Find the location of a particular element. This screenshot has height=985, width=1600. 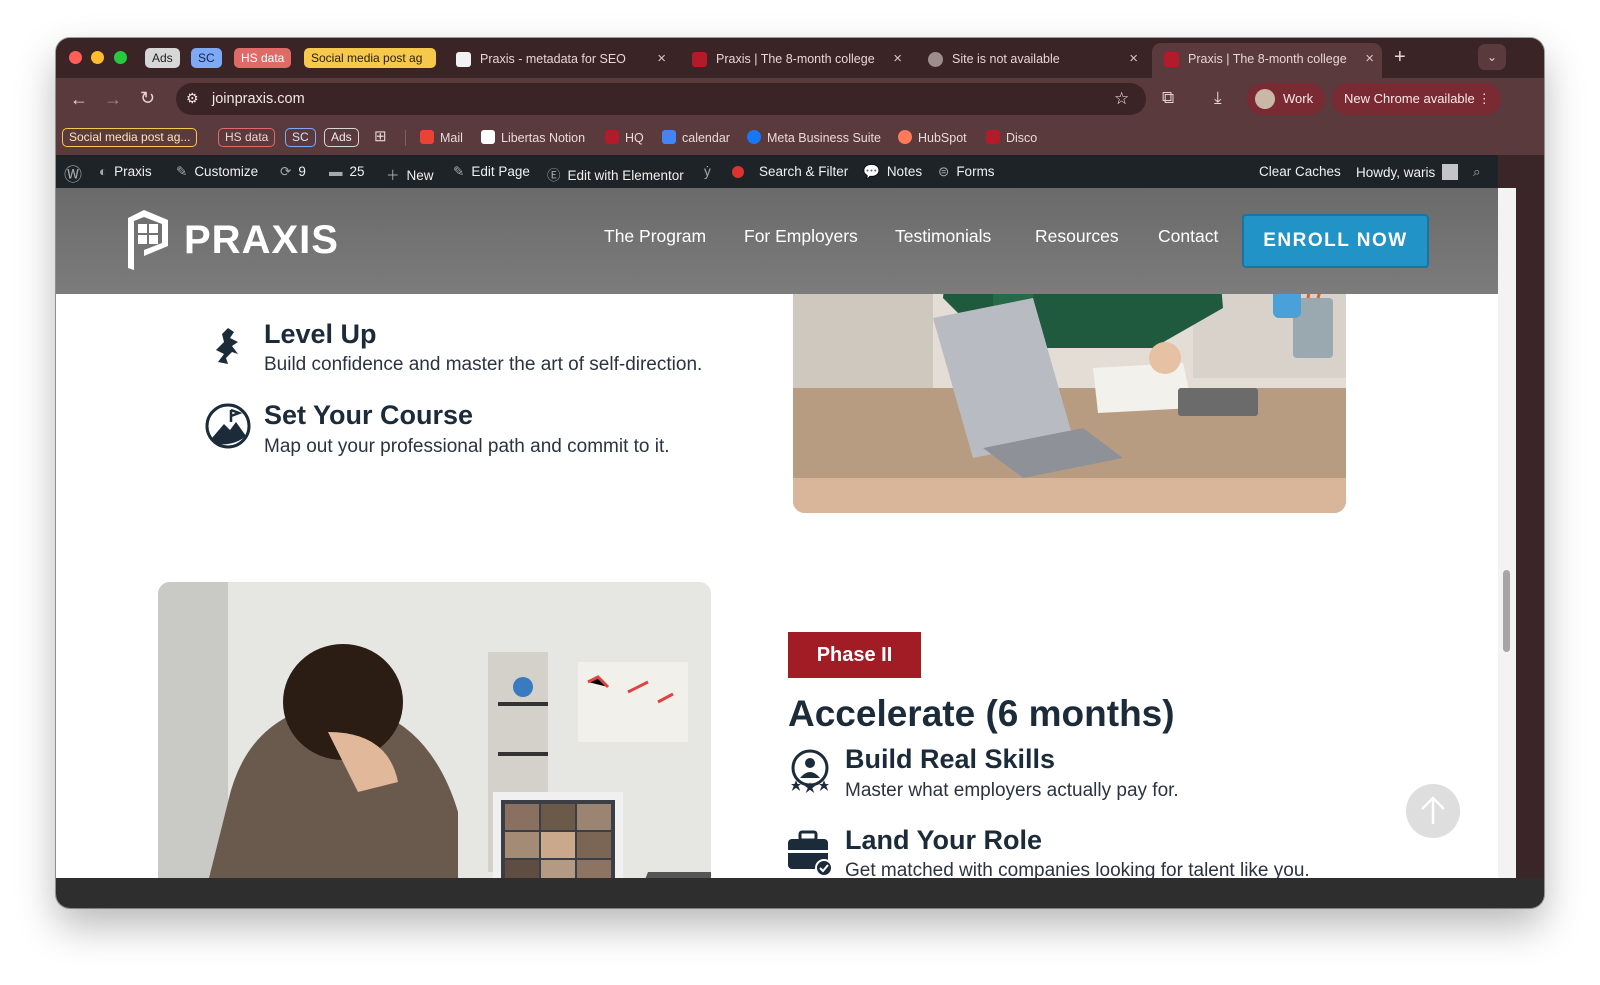

forward-arrow-icon: → is located at coordinates (113, 99).